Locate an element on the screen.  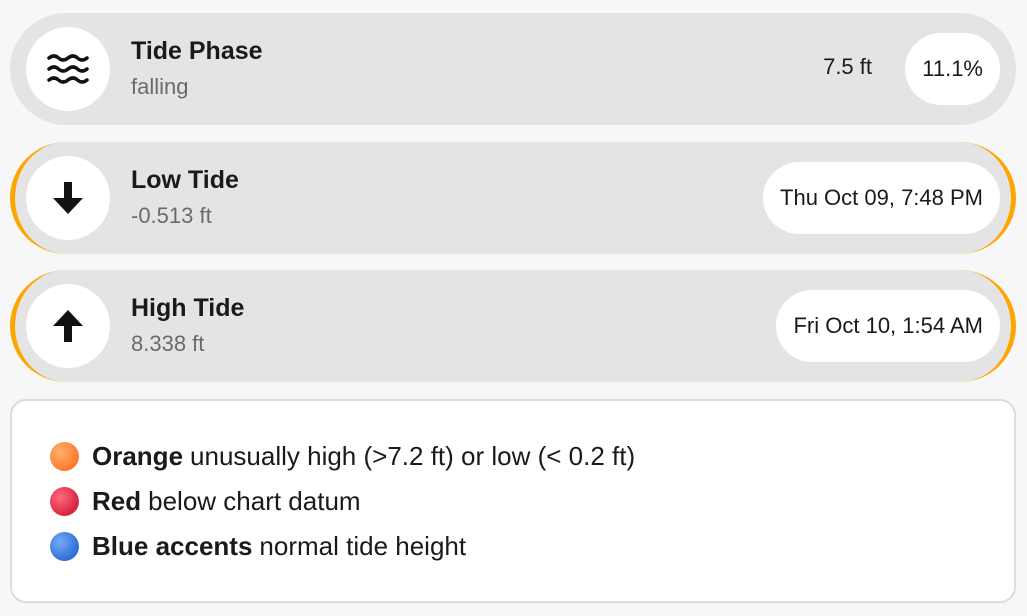
tide-height-value: 7.5 ft is located at coordinates (847, 66).